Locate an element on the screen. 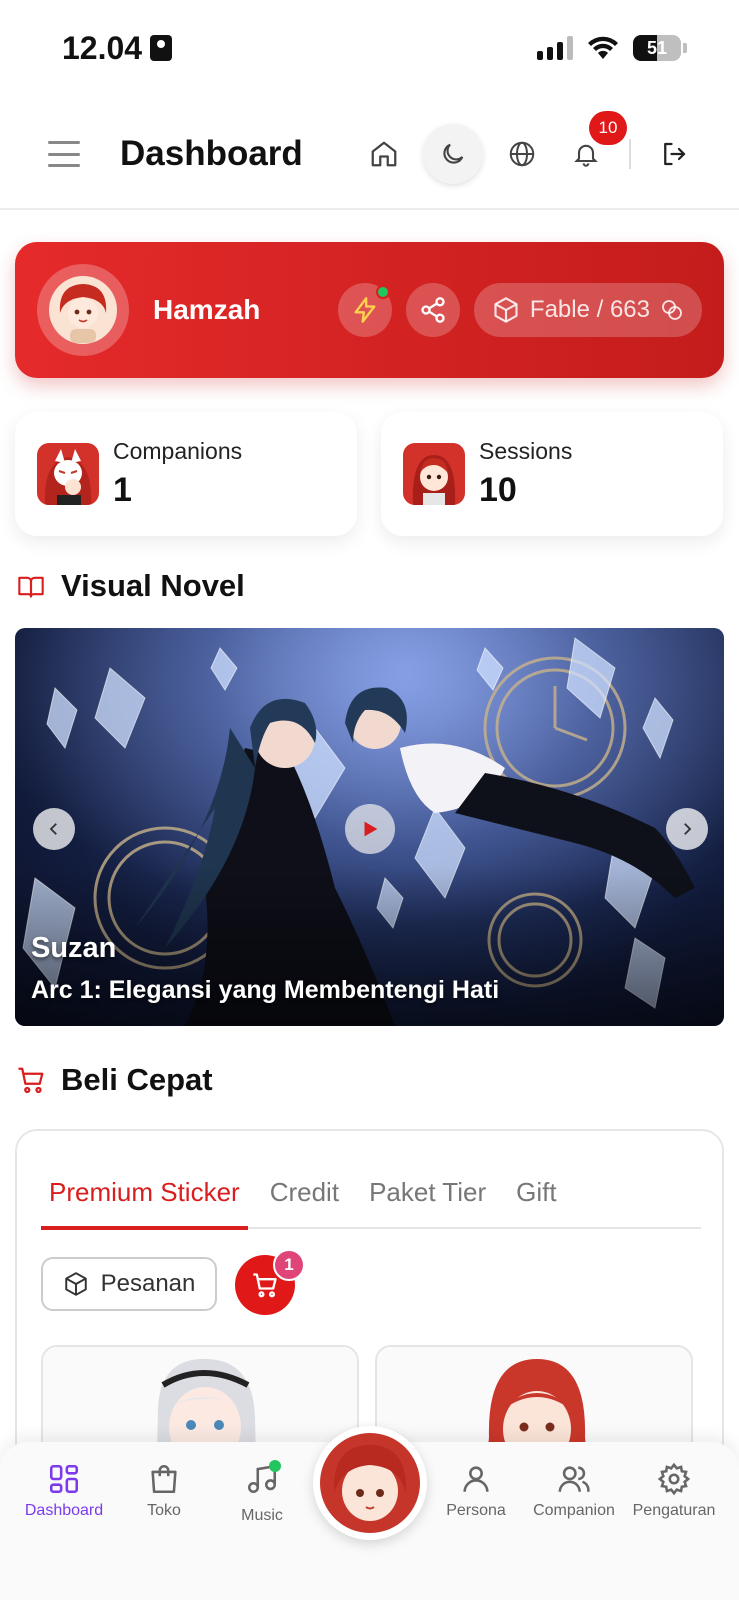  dark-mode-button is located at coordinates (453, 154).